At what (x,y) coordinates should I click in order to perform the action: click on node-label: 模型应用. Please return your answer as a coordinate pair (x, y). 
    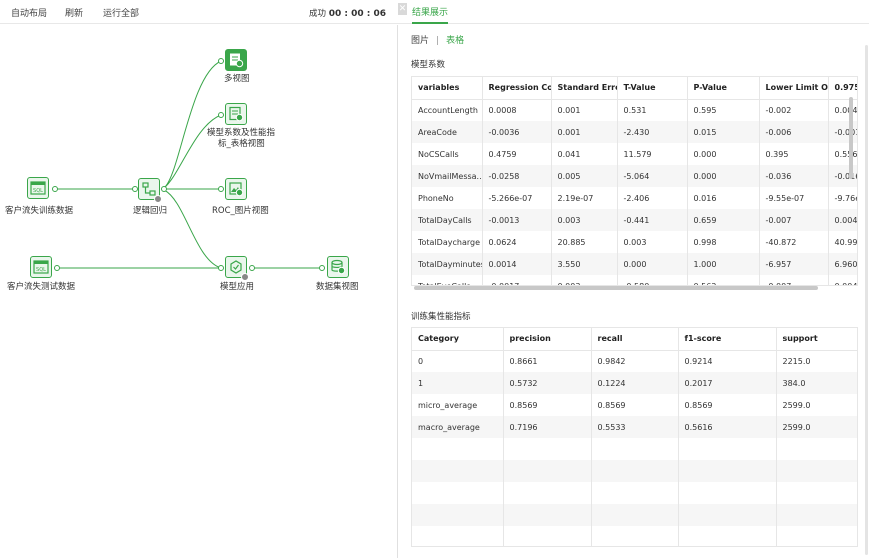
    Looking at the image, I should click on (237, 287).